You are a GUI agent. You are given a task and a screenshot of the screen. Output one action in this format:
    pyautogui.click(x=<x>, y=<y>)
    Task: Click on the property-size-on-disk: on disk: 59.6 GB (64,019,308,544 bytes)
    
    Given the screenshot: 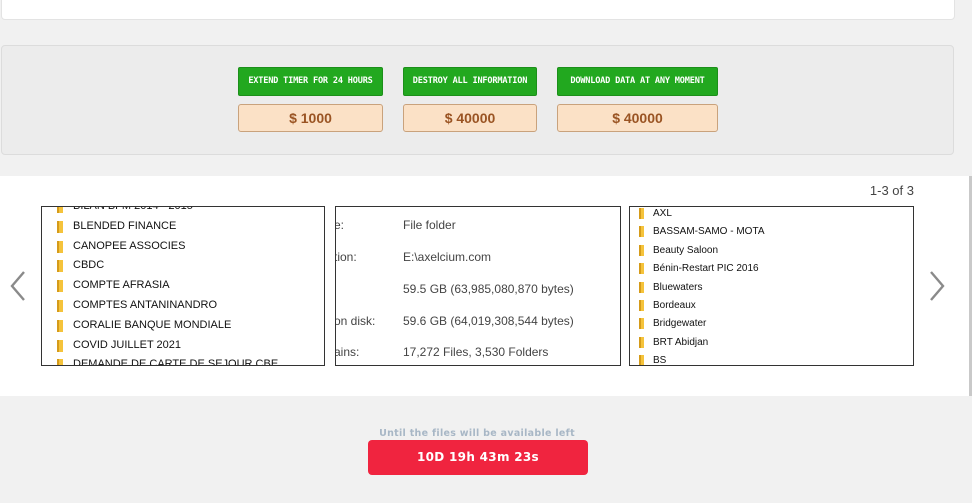 What is the action you would take?
    pyautogui.click(x=478, y=324)
    